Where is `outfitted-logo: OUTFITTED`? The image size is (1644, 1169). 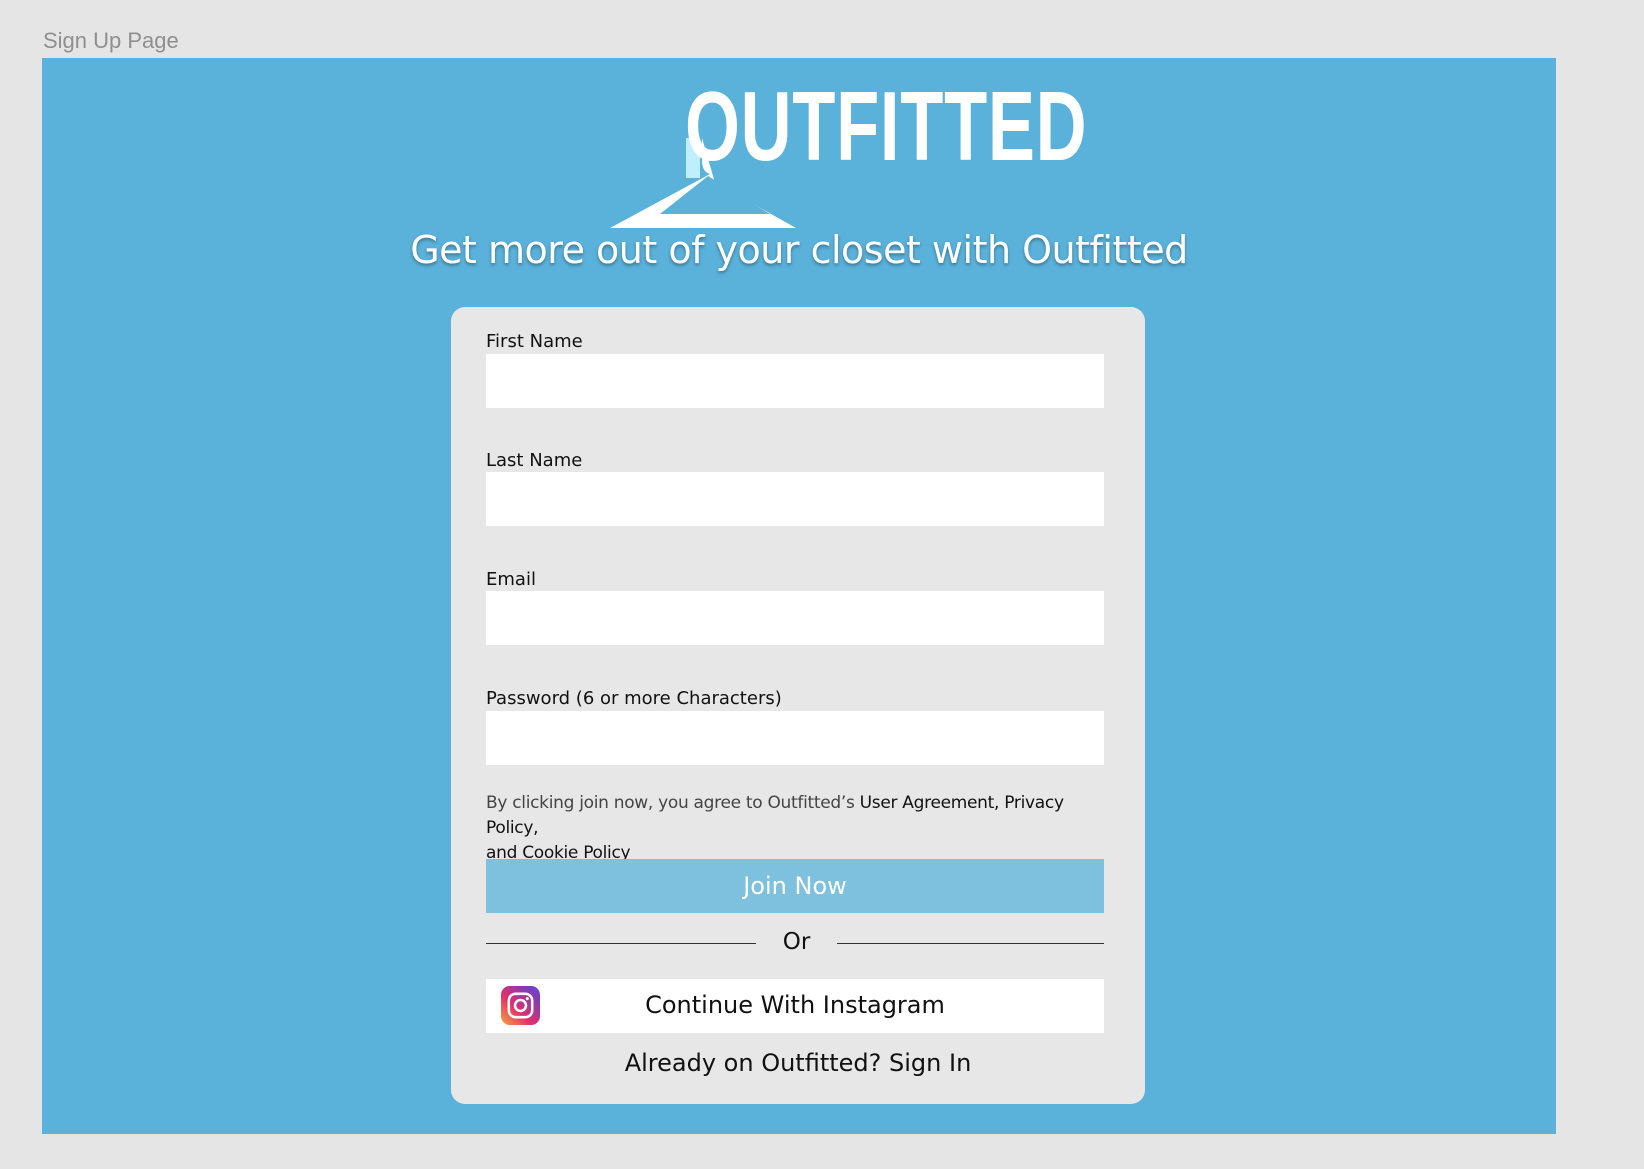 outfitted-logo: OUTFITTED is located at coordinates (848, 152).